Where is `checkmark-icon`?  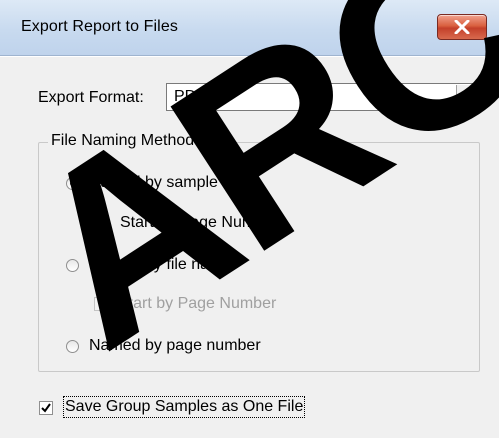
checkmark-icon is located at coordinates (46, 408).